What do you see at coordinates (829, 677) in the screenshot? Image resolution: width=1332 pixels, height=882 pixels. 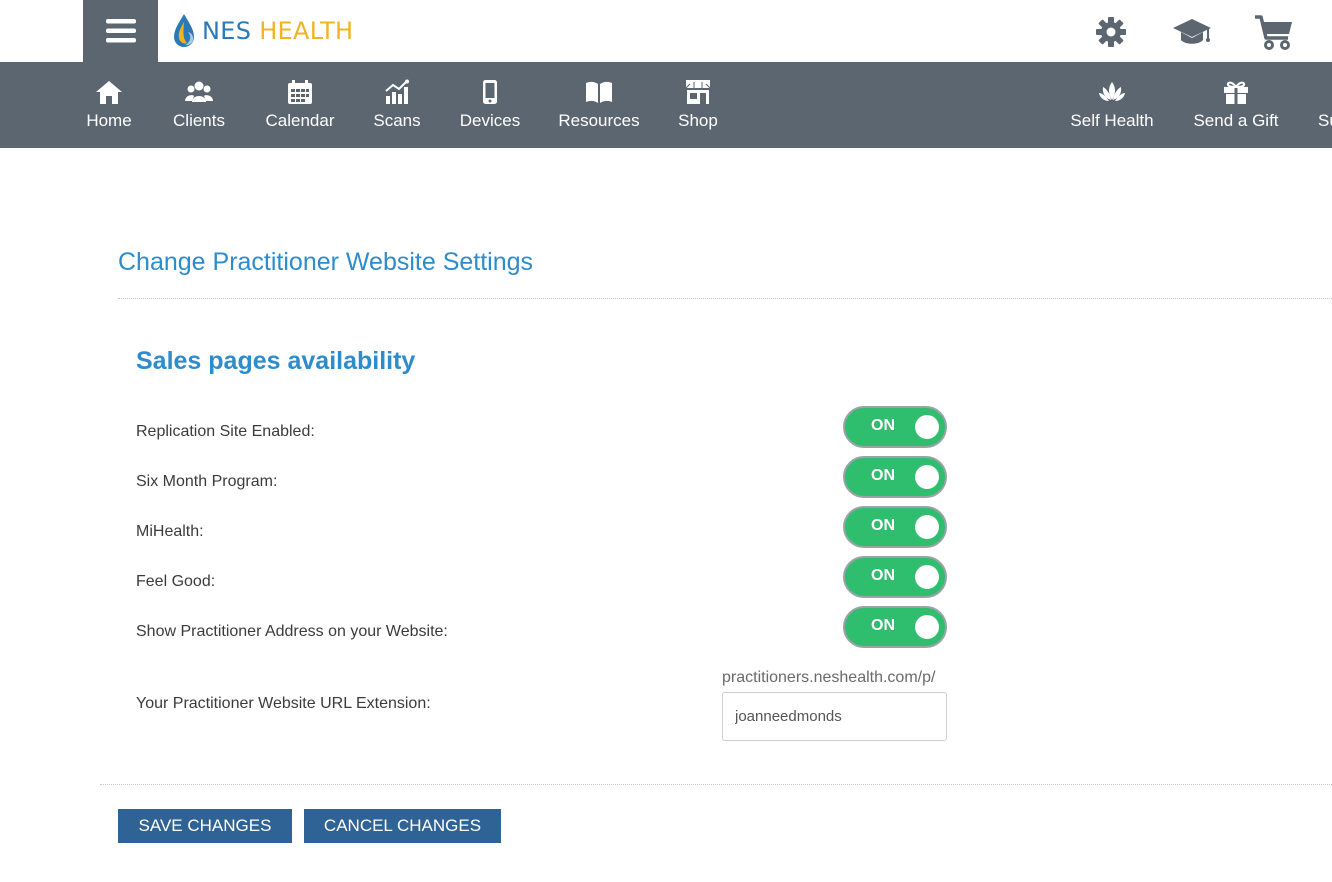 I see `url-prefix: practitioners.neshealth.com/p/` at bounding box center [829, 677].